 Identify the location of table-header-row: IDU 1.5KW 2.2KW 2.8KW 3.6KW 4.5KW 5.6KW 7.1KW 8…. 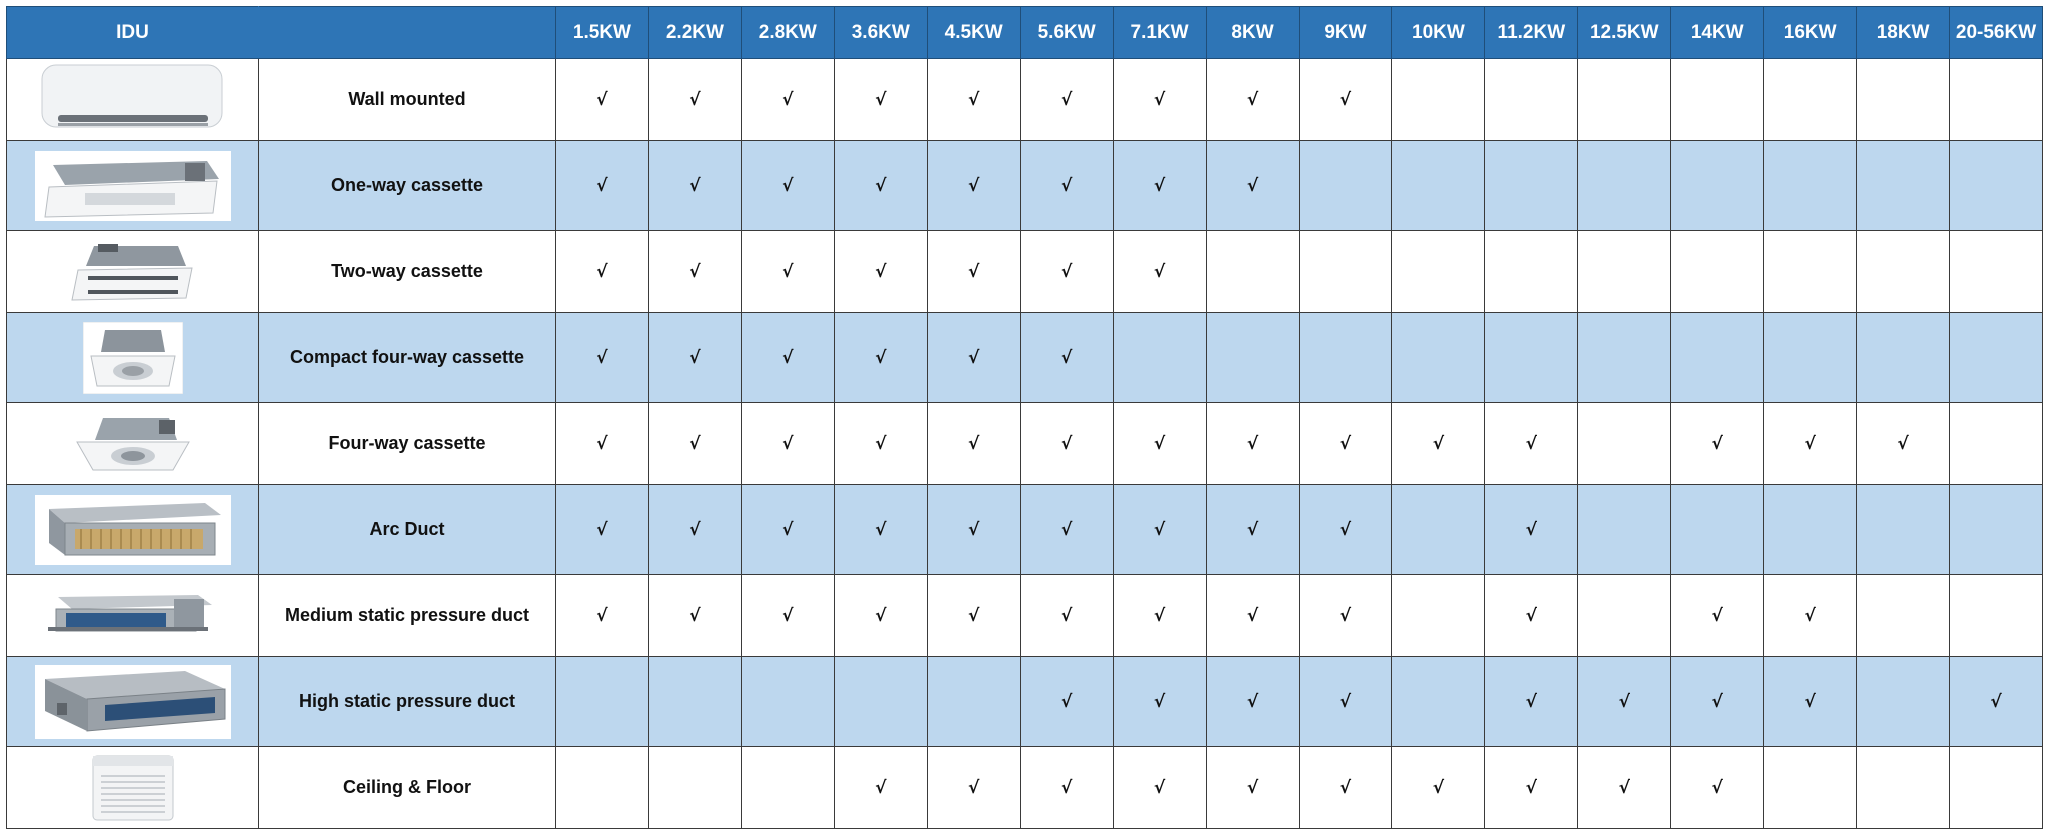
(1024, 32).